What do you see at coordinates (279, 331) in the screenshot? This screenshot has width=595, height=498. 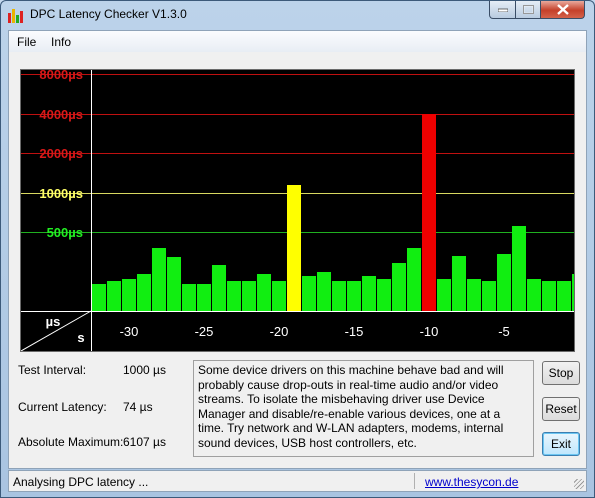 I see `x-tick-label: -20` at bounding box center [279, 331].